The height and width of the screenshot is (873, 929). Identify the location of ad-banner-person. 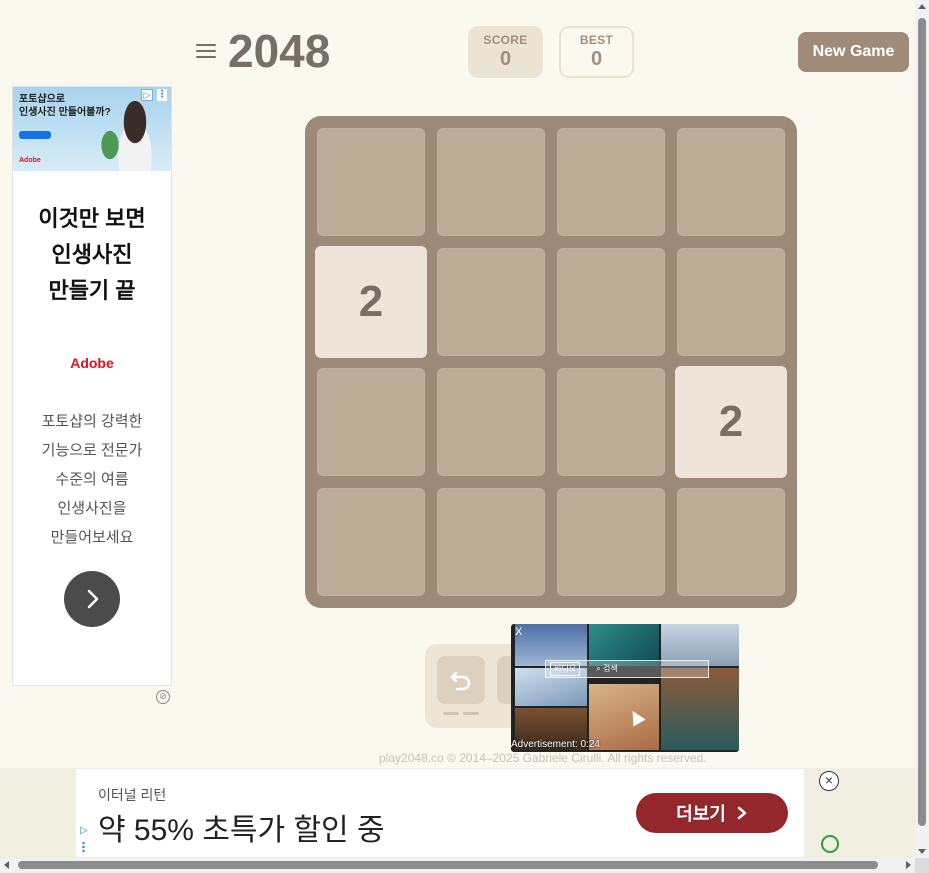
(135, 136).